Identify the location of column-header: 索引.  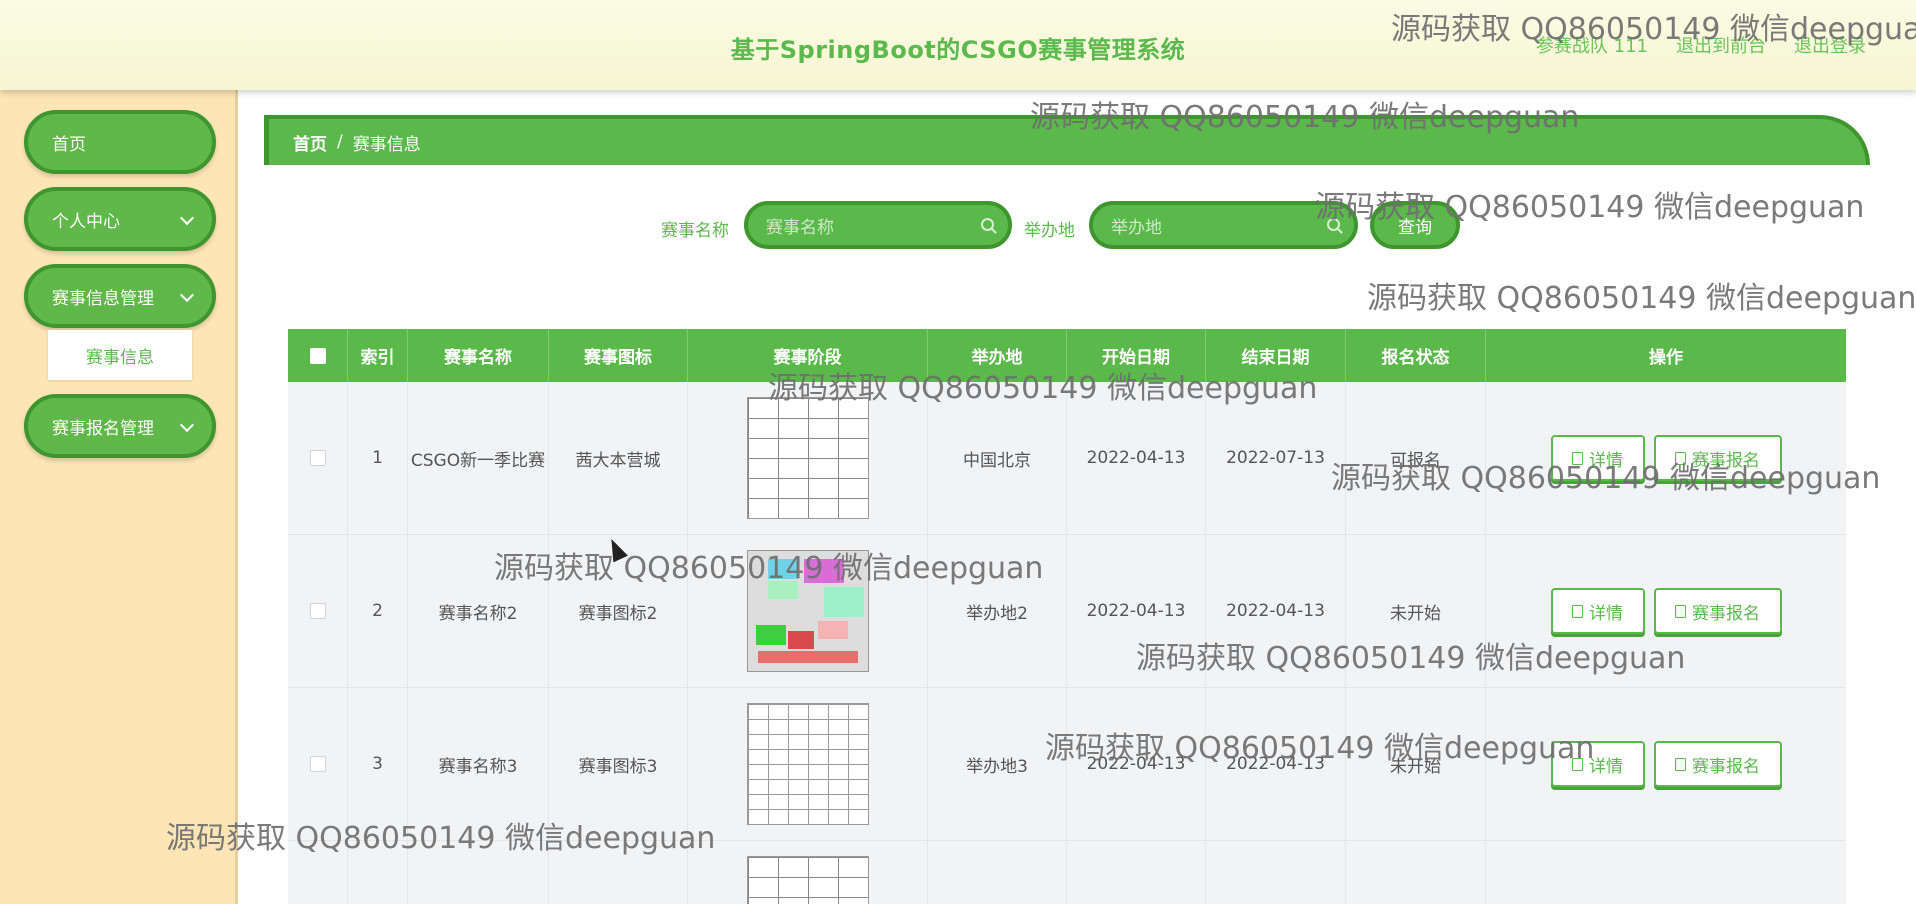
(378, 355).